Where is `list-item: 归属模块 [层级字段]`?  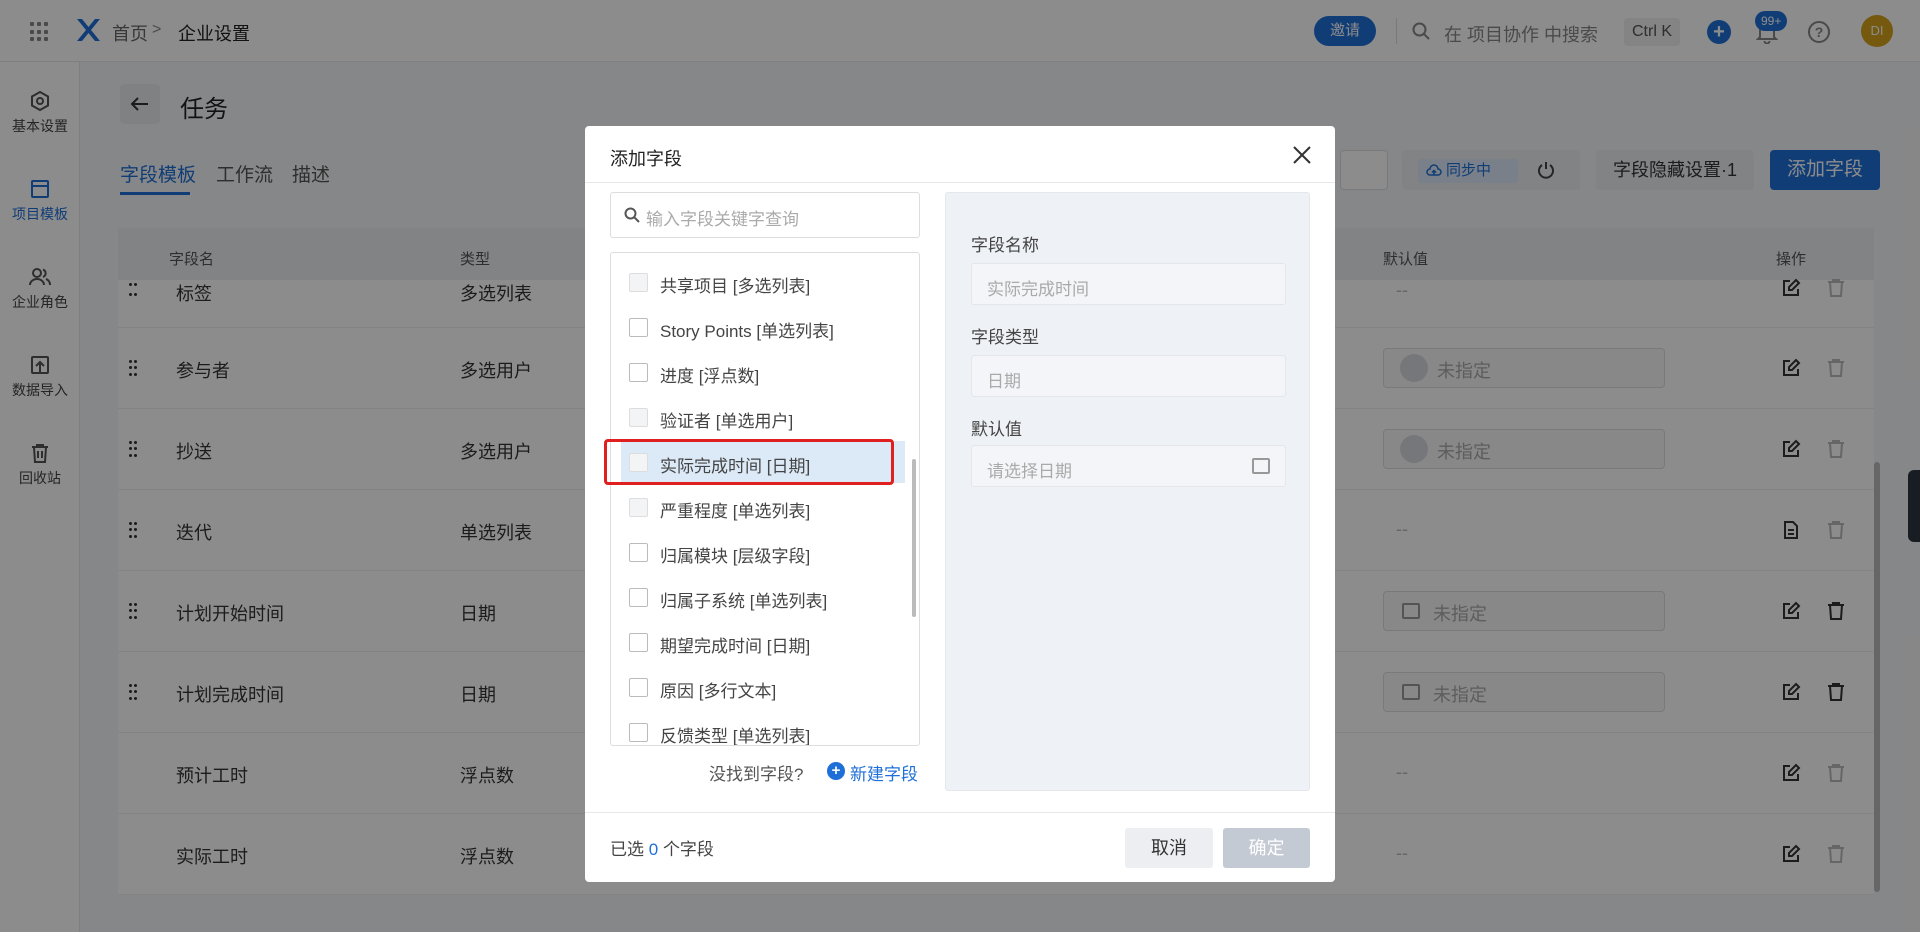
list-item: 归属模块 [层级字段] is located at coordinates (761, 552).